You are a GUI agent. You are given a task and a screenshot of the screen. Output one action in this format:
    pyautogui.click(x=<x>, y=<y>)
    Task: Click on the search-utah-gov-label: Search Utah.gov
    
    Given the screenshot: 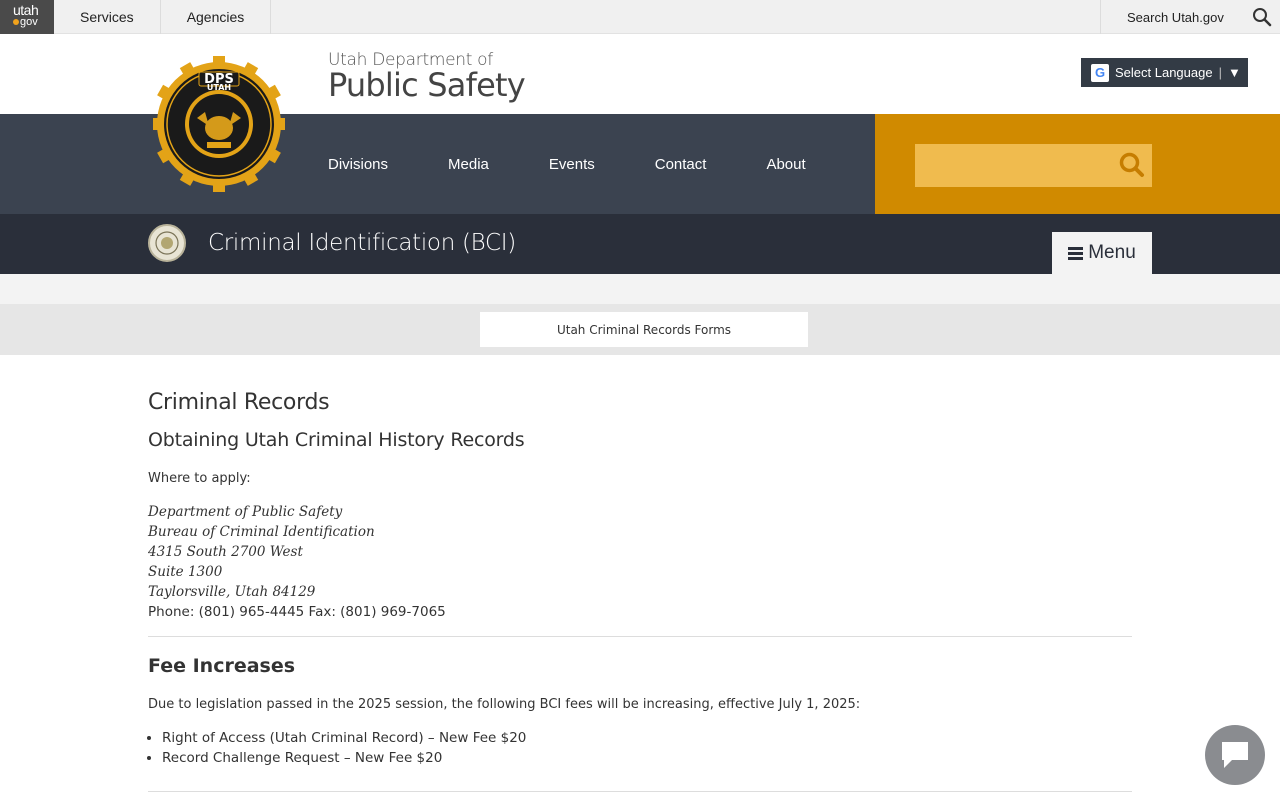 What is the action you would take?
    pyautogui.click(x=1175, y=17)
    